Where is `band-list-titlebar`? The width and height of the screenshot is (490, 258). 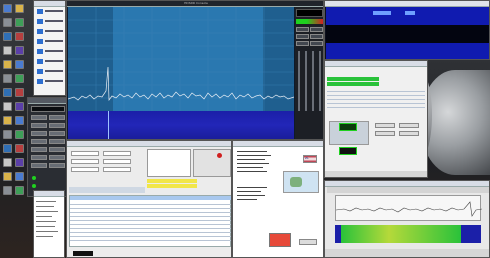
band-list-titlebar is located at coordinates (49, 4).